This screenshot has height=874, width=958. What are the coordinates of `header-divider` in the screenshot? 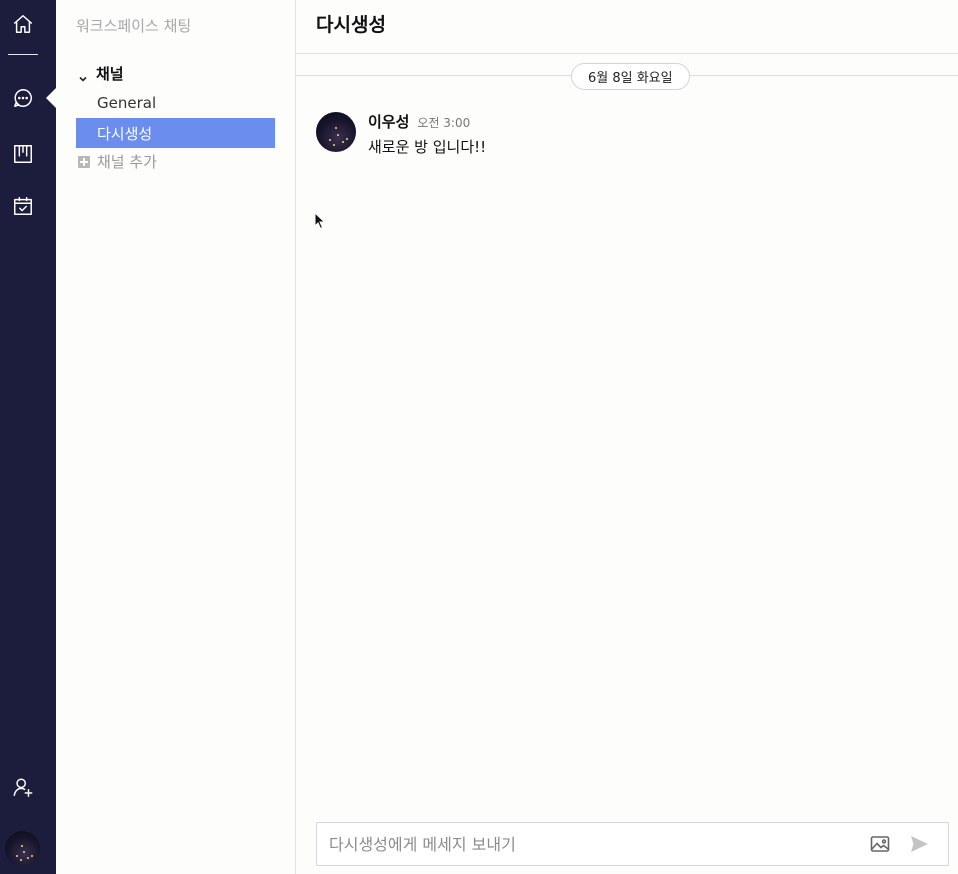 It's located at (627, 53).